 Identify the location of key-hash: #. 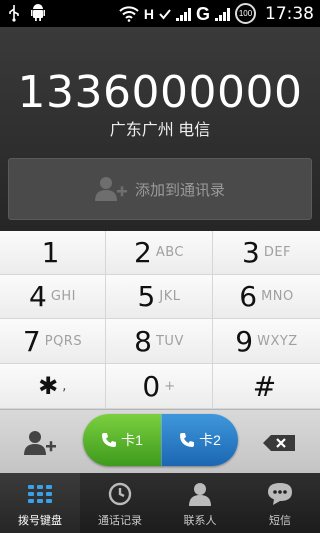
(266, 386).